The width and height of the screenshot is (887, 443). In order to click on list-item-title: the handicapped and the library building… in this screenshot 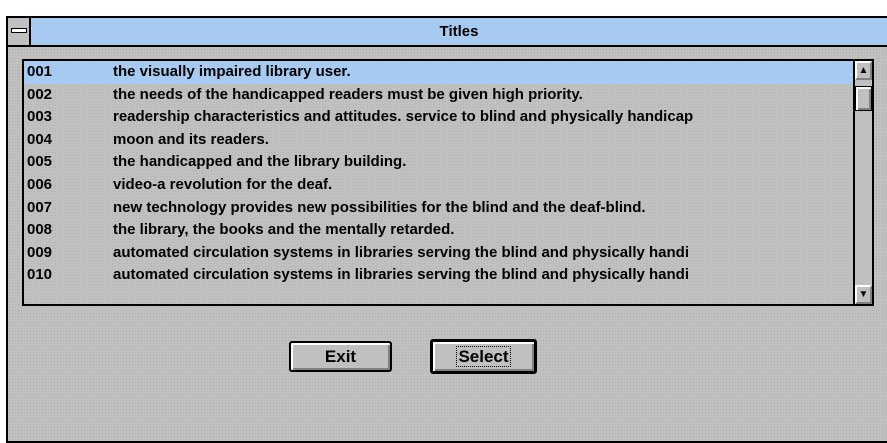, I will do `click(260, 162)`.